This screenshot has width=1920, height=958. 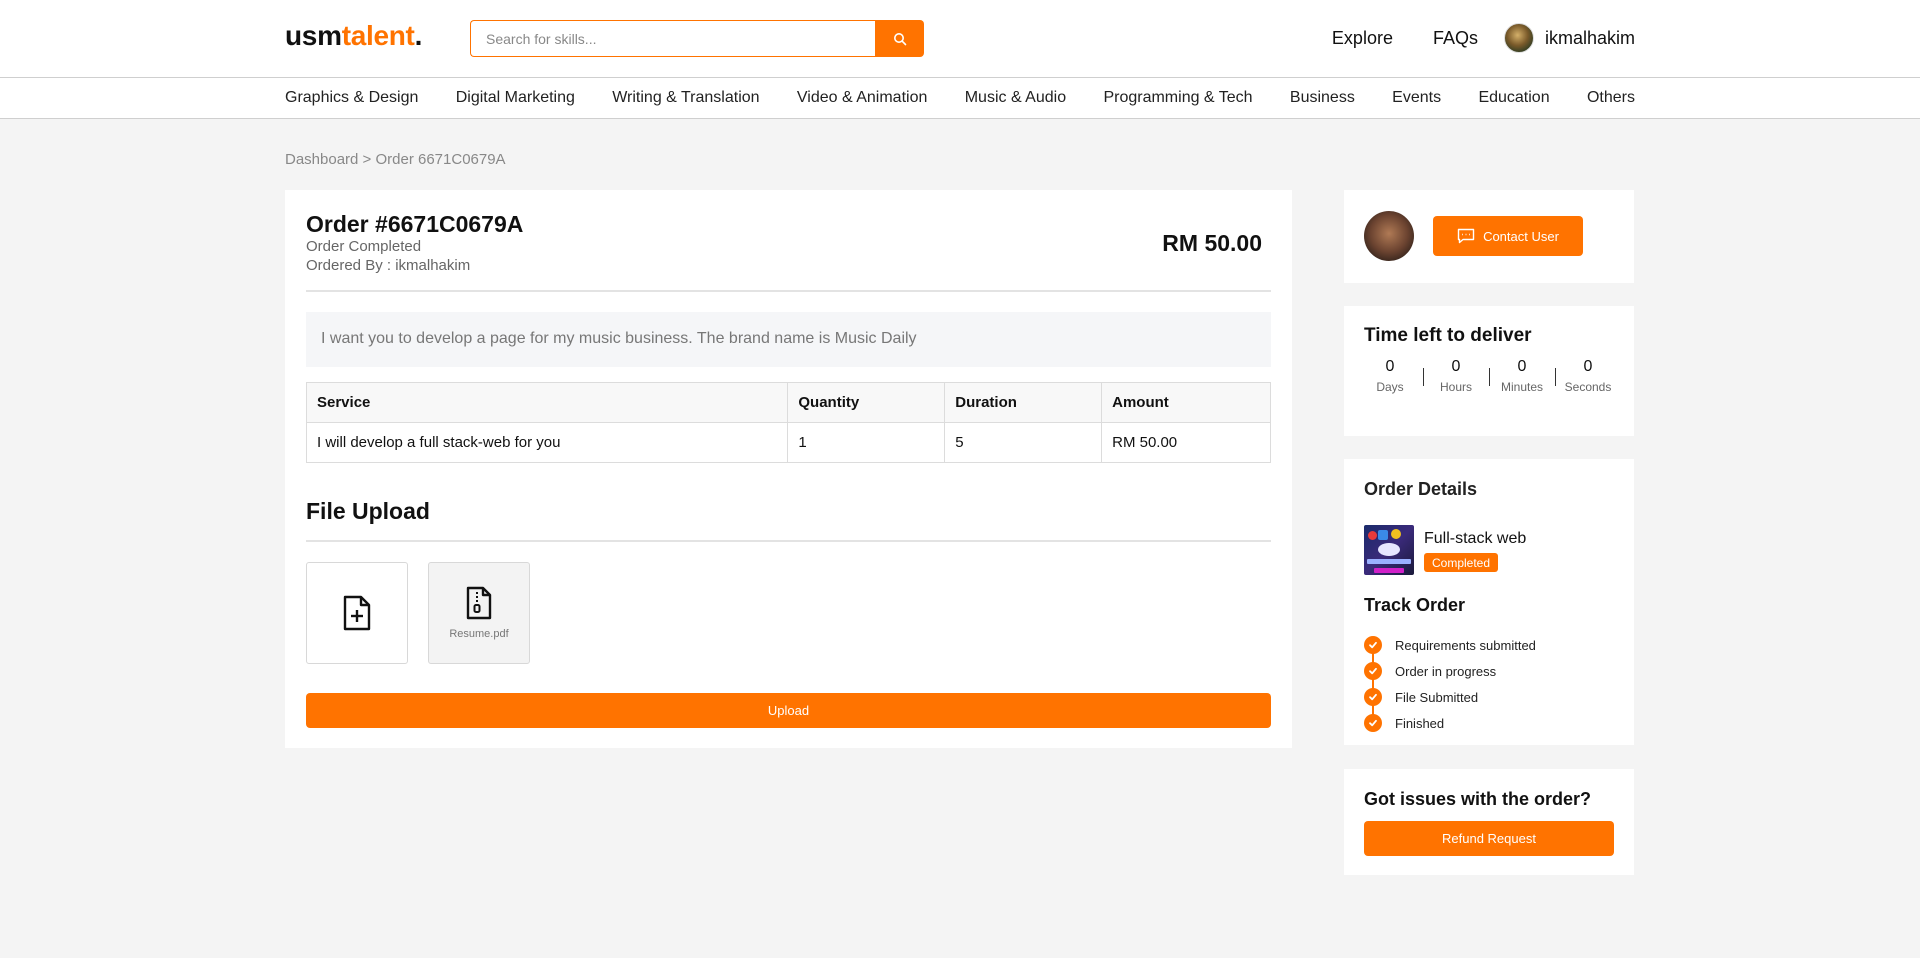 What do you see at coordinates (1389, 550) in the screenshot?
I see `service-thumbnail` at bounding box center [1389, 550].